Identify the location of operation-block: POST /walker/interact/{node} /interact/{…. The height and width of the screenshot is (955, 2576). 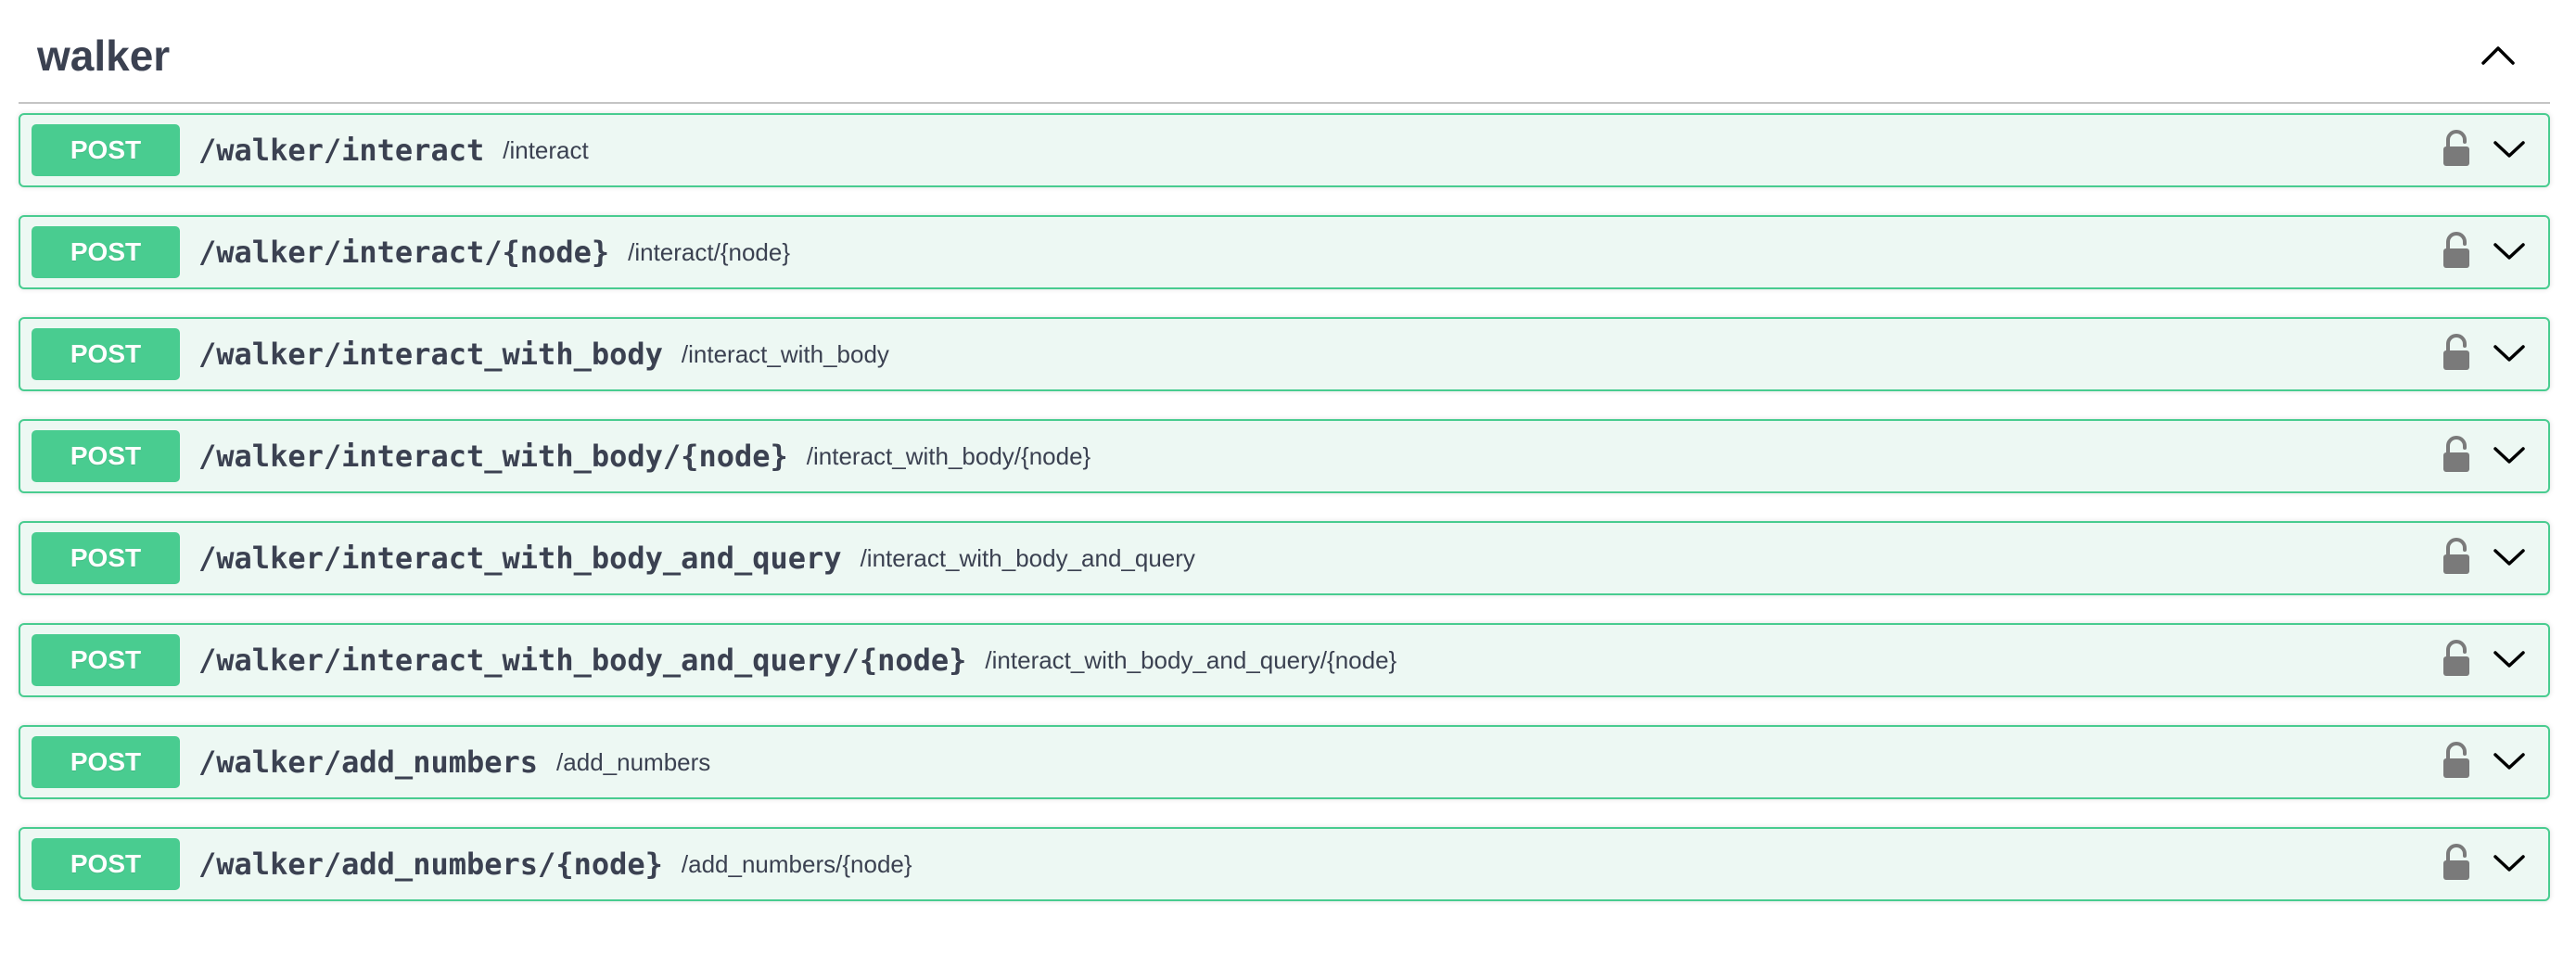
(1284, 252).